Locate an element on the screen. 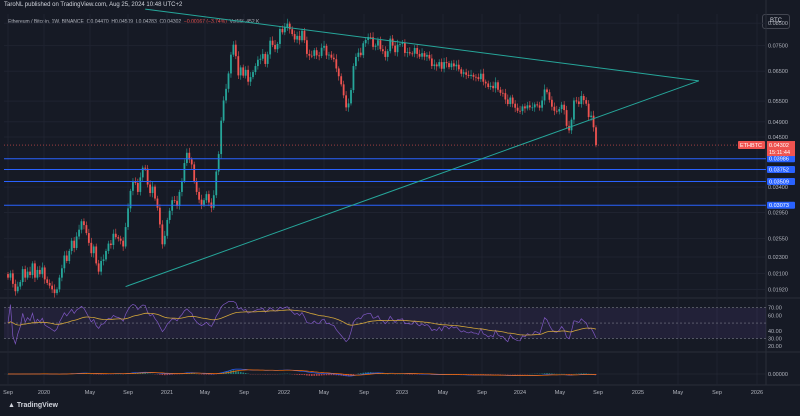  level-price-tag: 0.03509 is located at coordinates (781, 181).